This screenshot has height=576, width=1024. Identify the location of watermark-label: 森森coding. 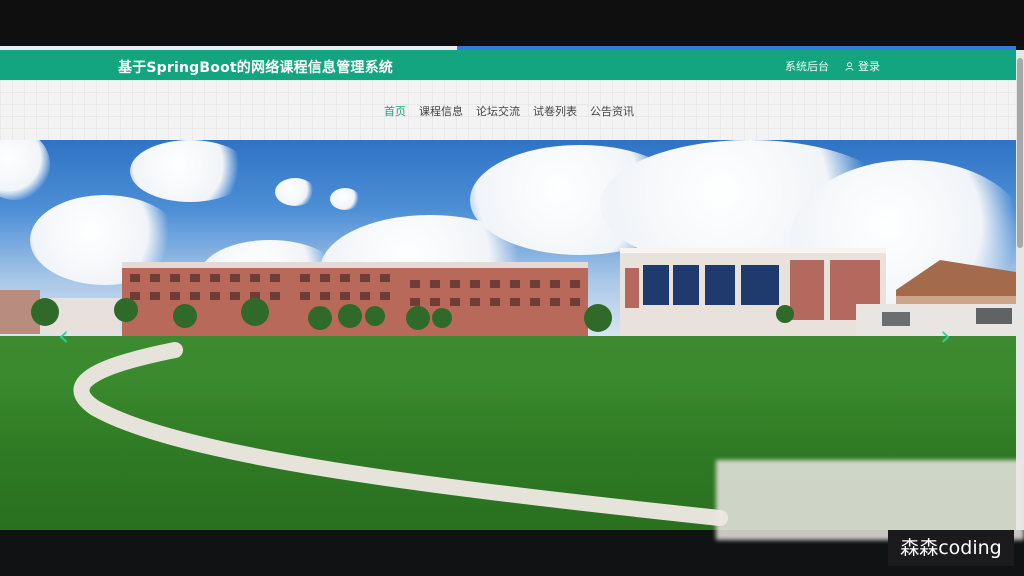
(951, 548).